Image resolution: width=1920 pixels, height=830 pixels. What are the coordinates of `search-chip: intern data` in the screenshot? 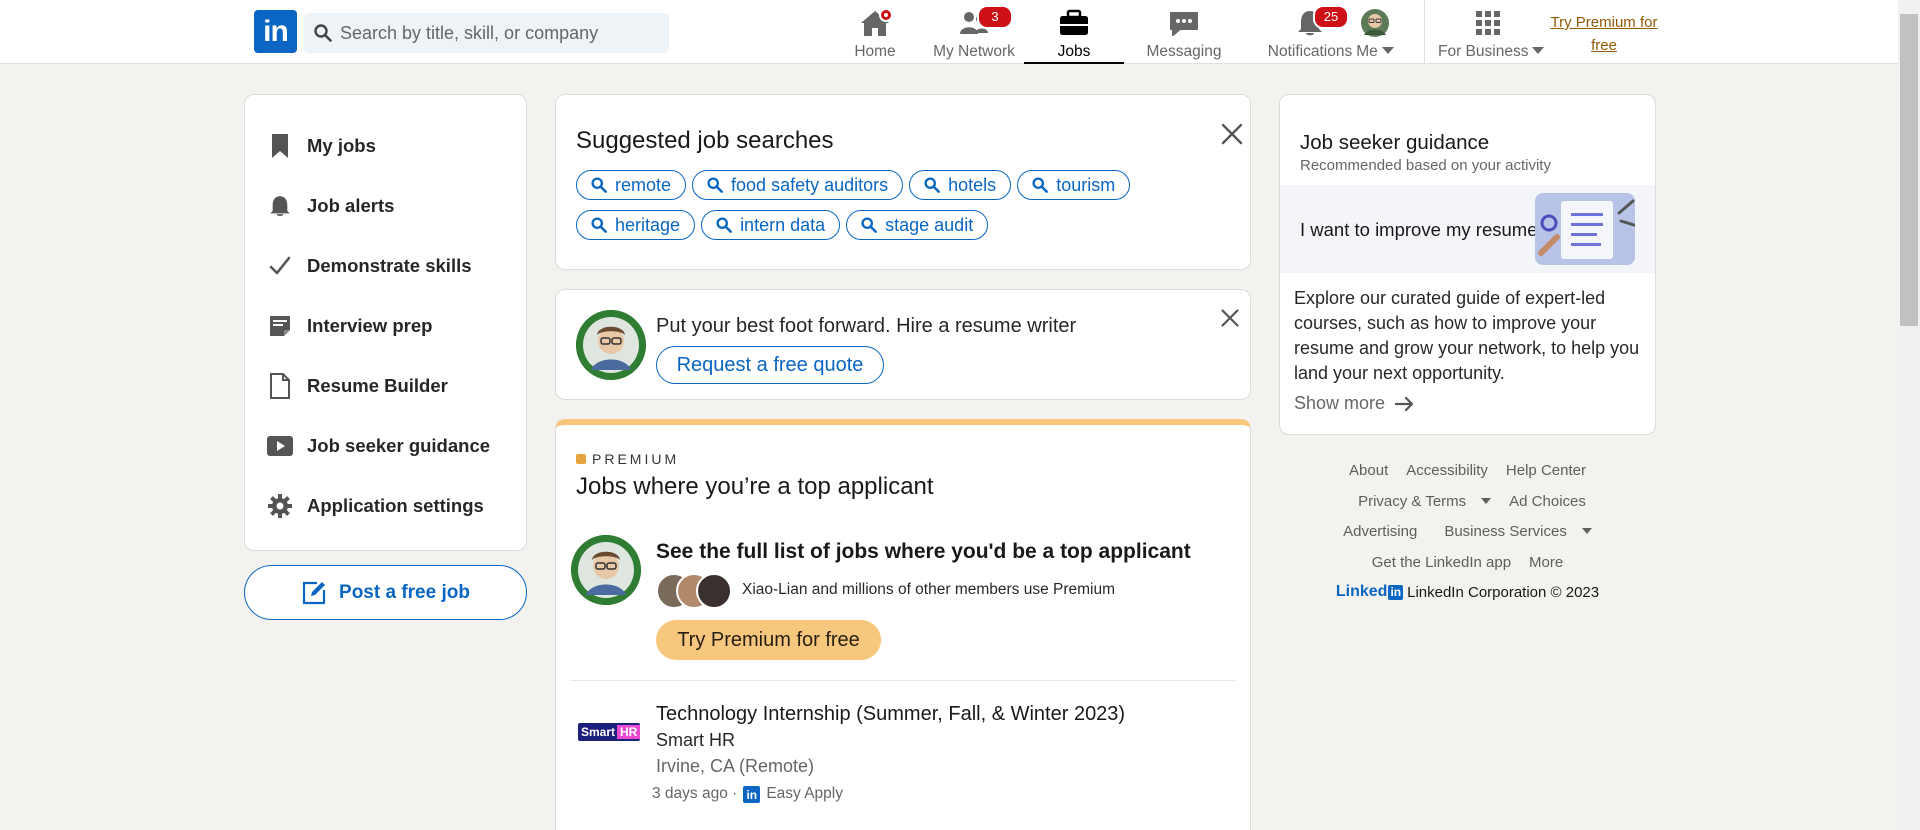 It's located at (771, 225).